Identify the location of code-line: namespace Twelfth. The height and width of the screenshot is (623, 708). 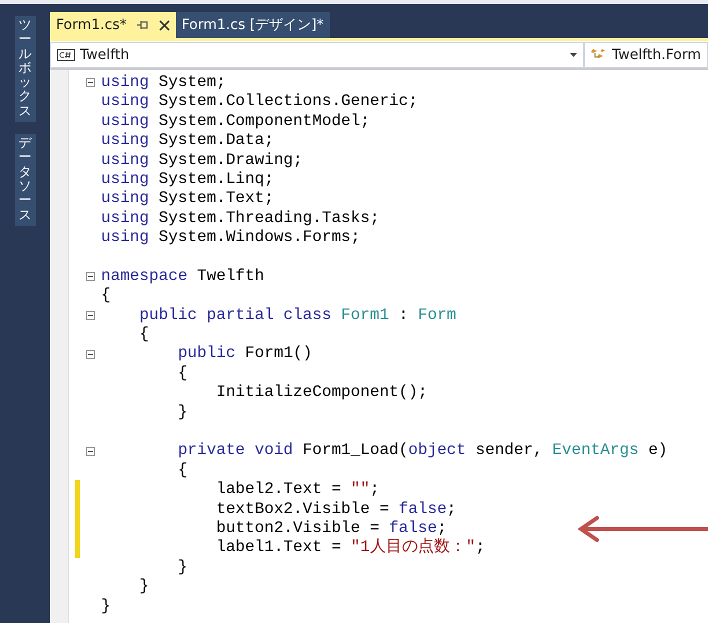
(182, 276).